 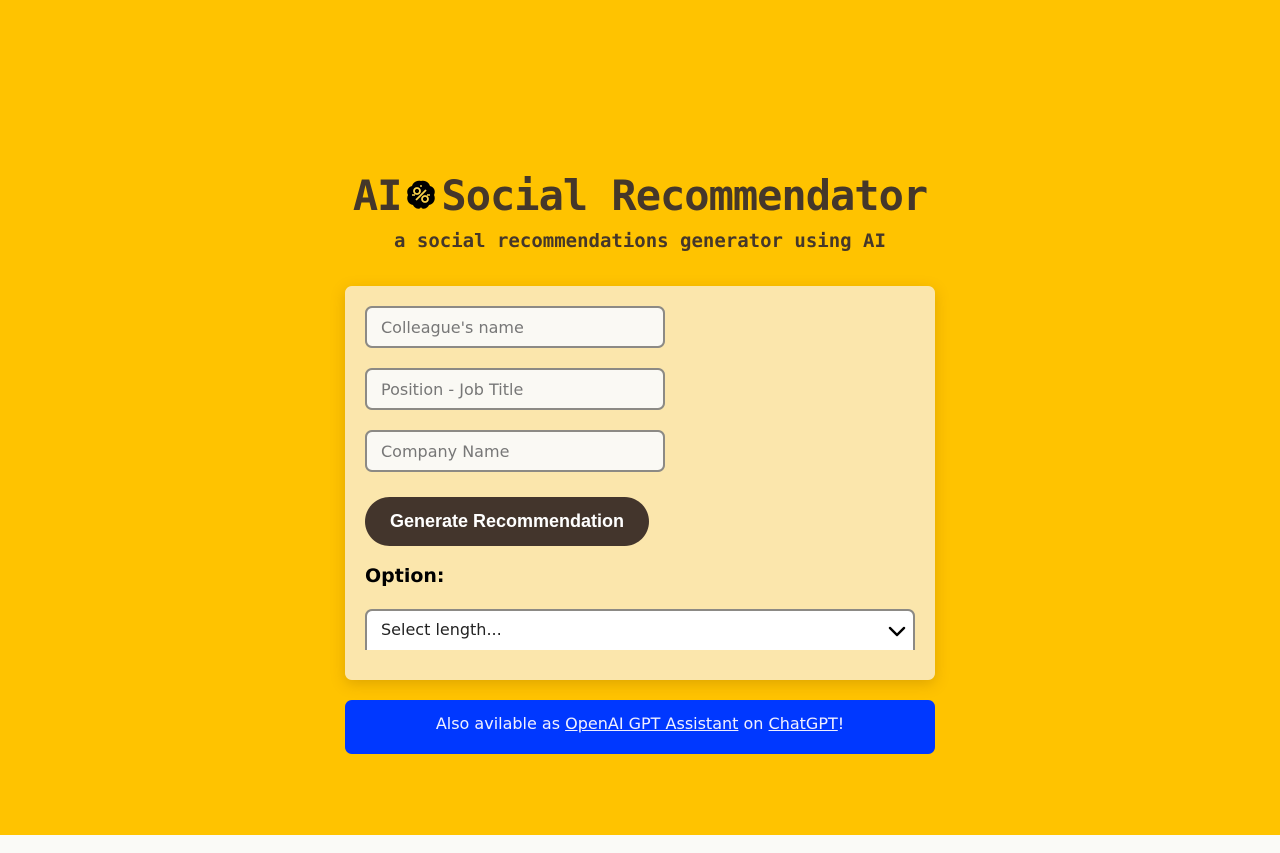 I want to click on page-title: AI Social Recommendator, so click(x=640, y=195).